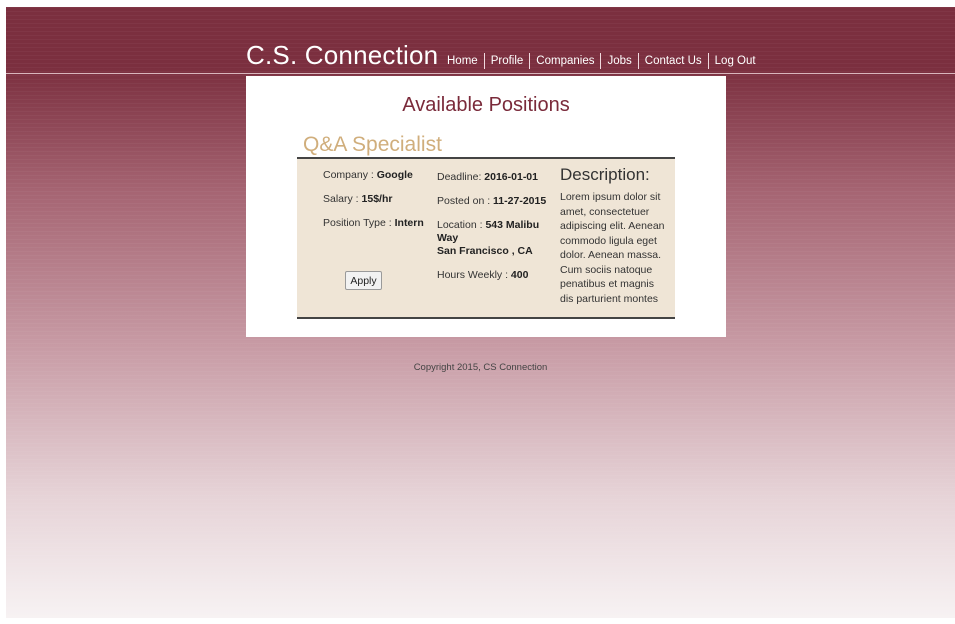 Image resolution: width=955 pixels, height=624 pixels. Describe the element at coordinates (342, 55) in the screenshot. I see `site-logo: C.S. Connection` at that location.